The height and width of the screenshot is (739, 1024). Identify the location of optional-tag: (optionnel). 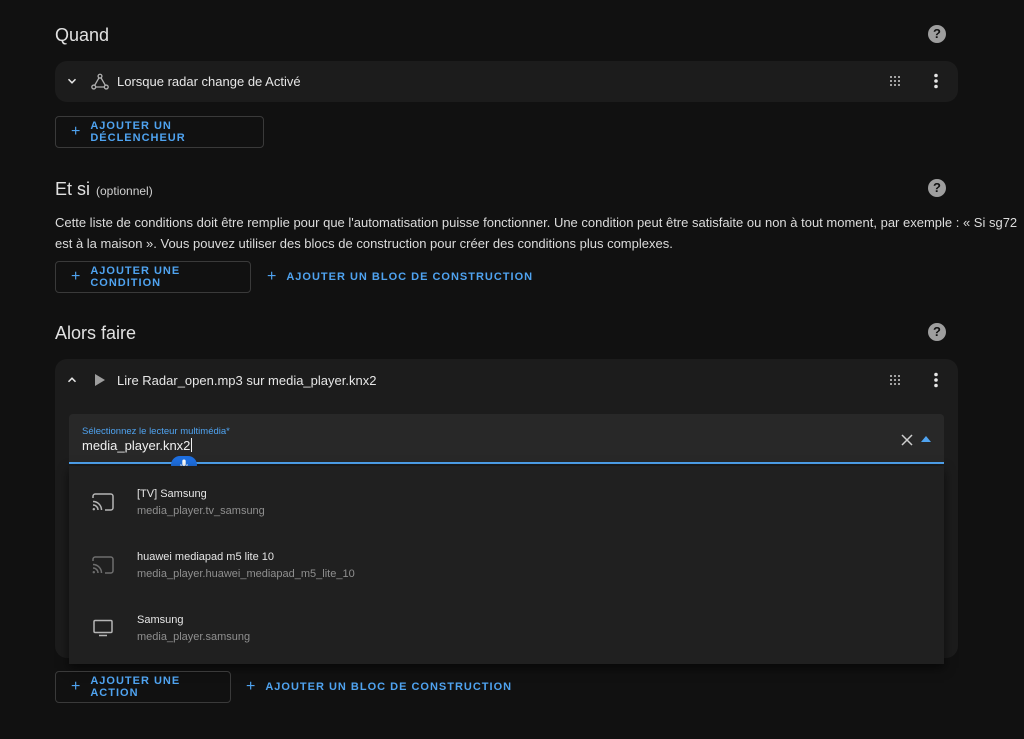
(124, 191).